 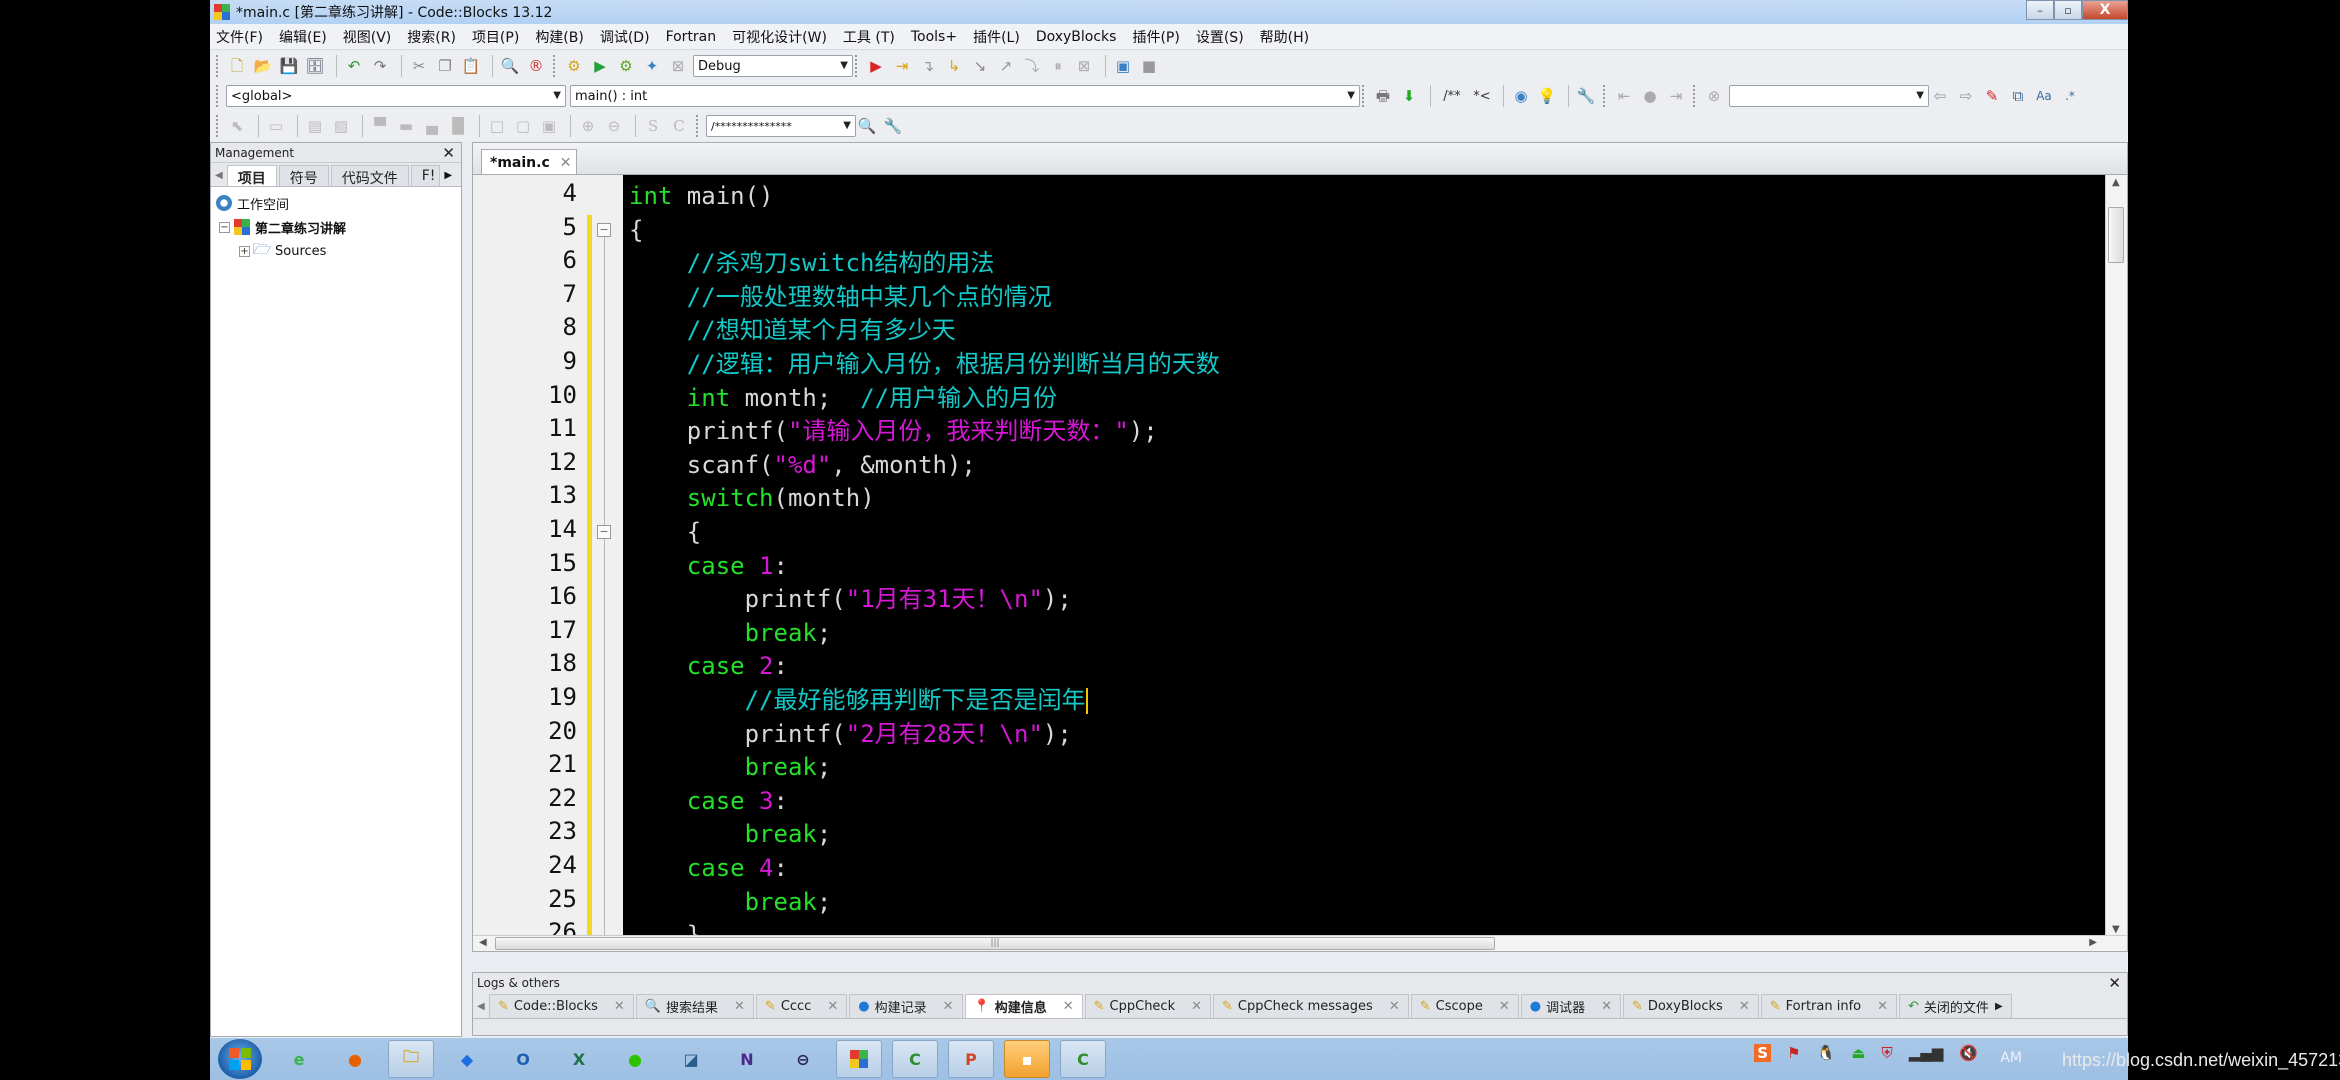 I want to click on sogou-ime-icon: S, so click(x=1763, y=1053).